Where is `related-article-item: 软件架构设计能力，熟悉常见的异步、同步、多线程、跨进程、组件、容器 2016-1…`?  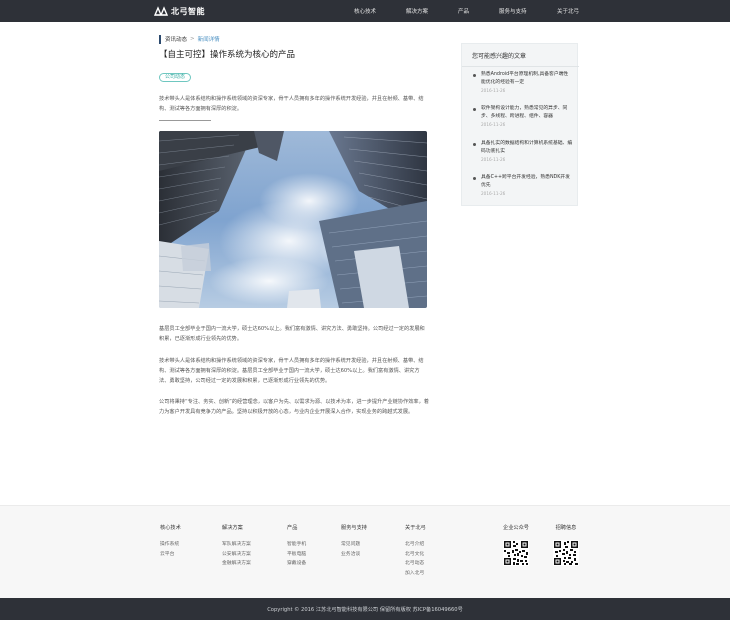 related-article-item: 软件架构设计能力，熟悉常见的异步、同步、多线程、跨进程、组件、容器 2016-1… is located at coordinates (523, 117).